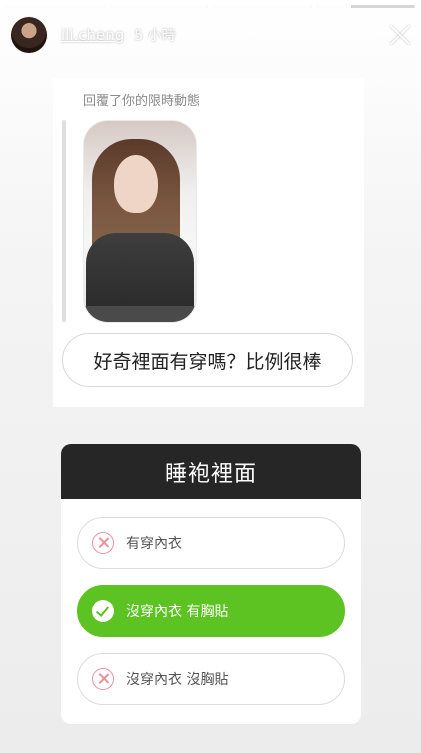  What do you see at coordinates (92, 35) in the screenshot?
I see `username-link: ili.cheng` at bounding box center [92, 35].